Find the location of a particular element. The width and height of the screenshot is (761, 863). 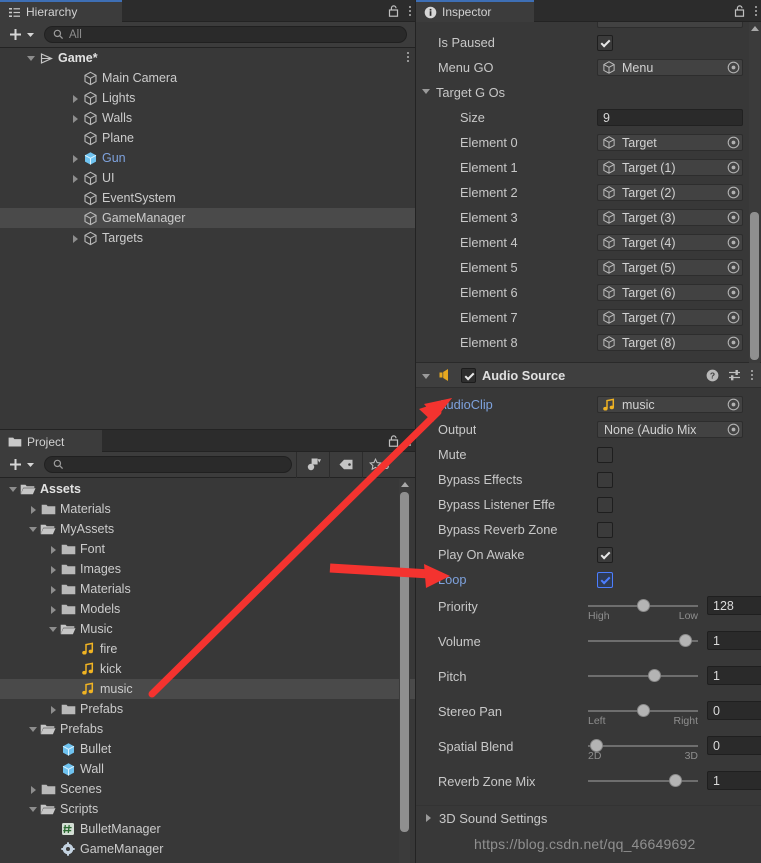

hierarchy-item-eventsystem: EventSystem is located at coordinates (207, 198).